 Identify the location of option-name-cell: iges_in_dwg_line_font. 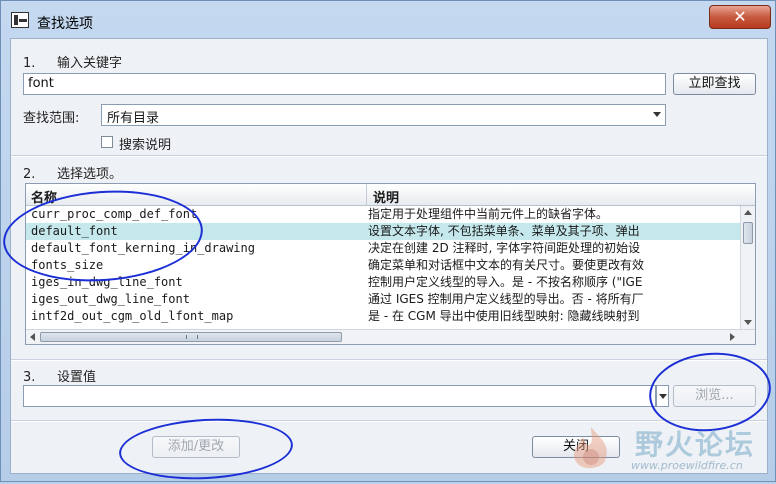
(107, 282).